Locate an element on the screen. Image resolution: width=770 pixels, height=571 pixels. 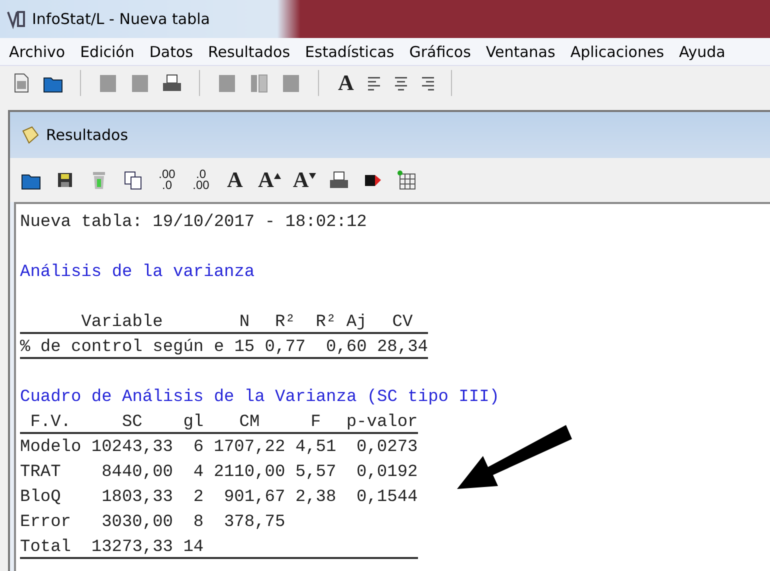
table-cell-text: 3030,00 is located at coordinates (136, 523).